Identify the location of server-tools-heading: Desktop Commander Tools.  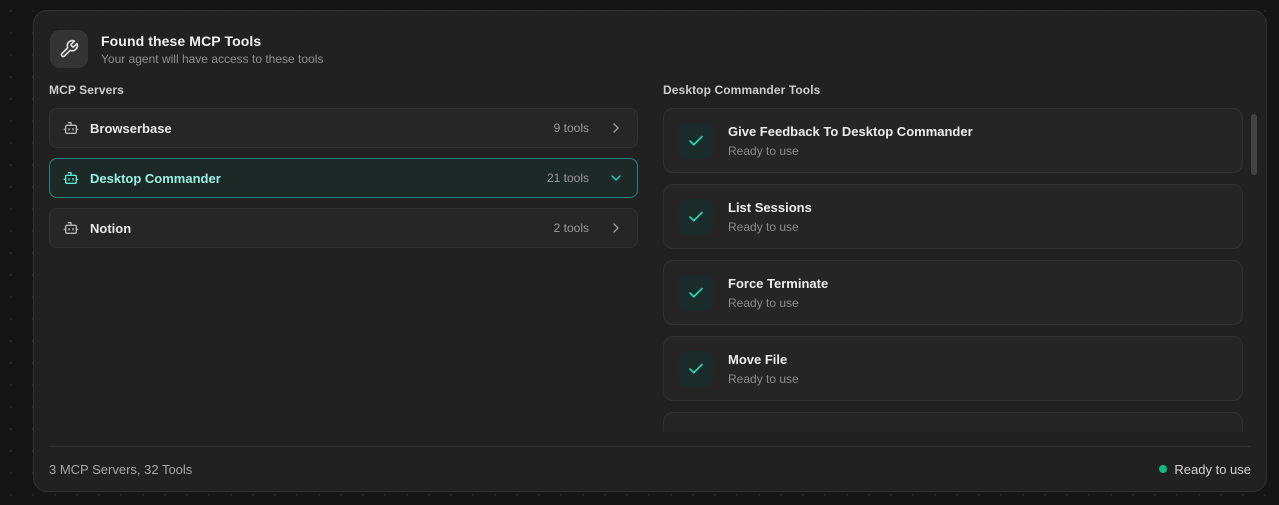
(742, 90).